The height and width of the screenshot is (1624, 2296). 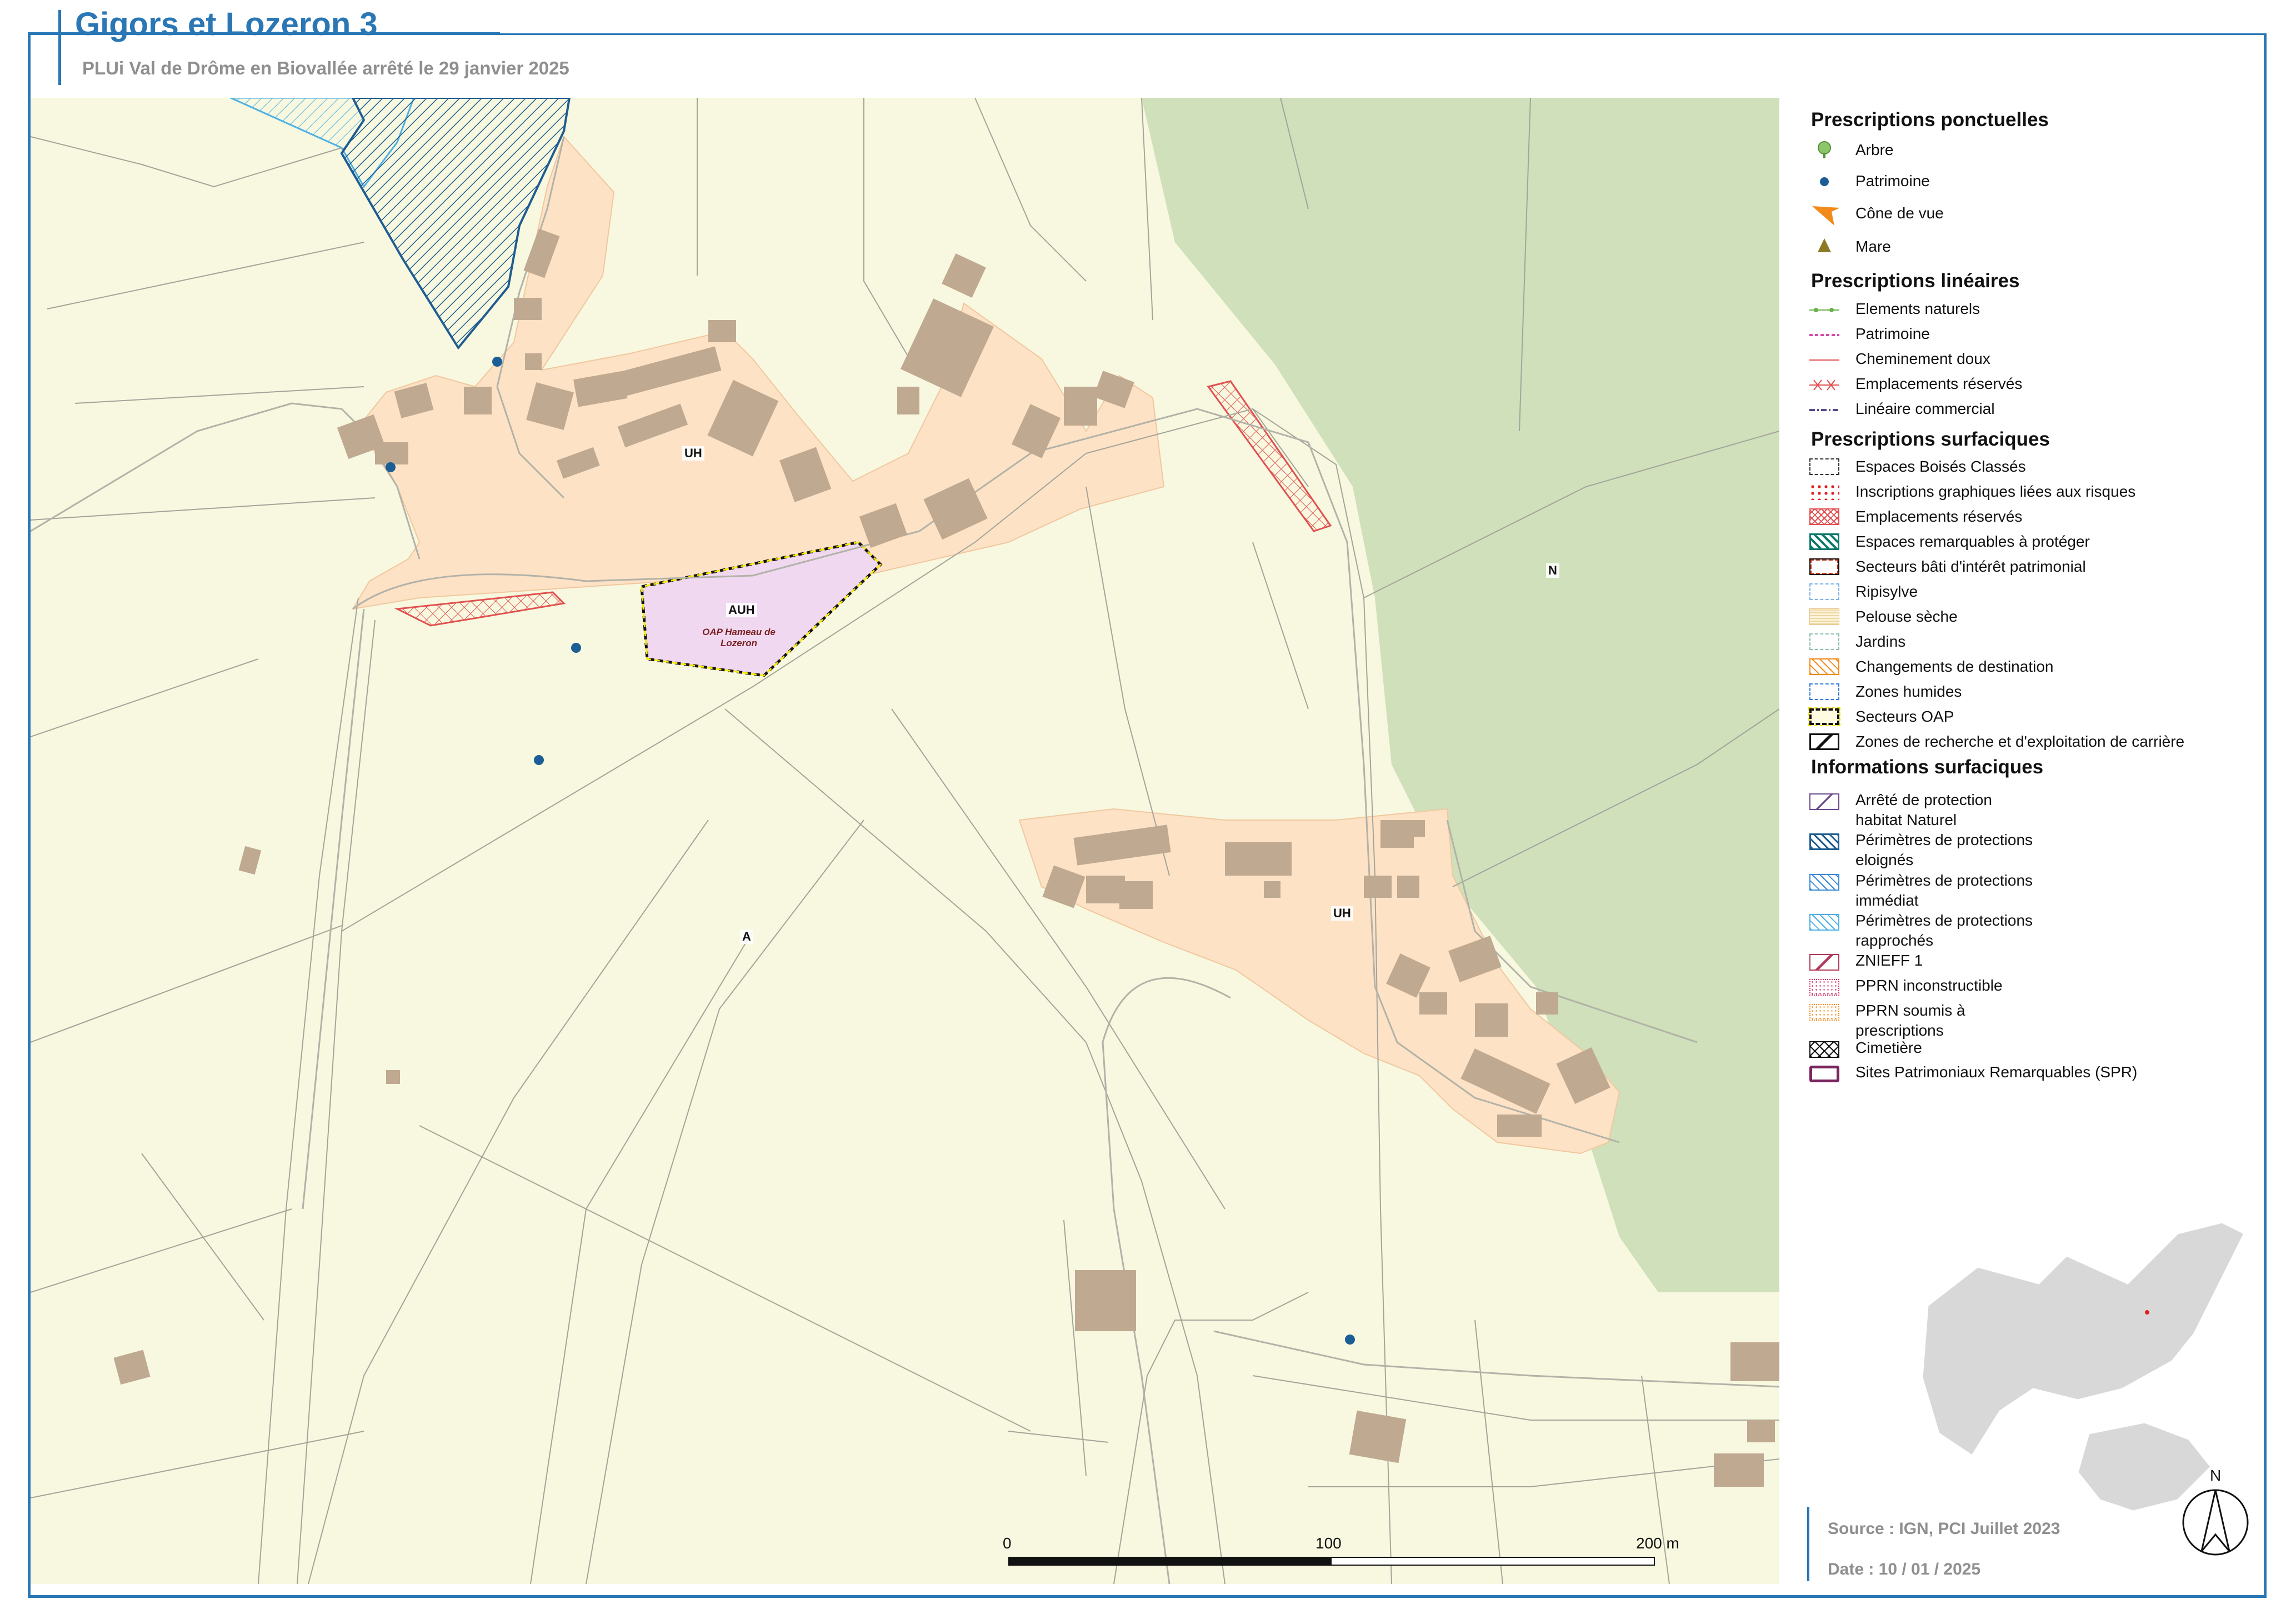 What do you see at coordinates (1007, 1543) in the screenshot?
I see `scale-tick-0: 0` at bounding box center [1007, 1543].